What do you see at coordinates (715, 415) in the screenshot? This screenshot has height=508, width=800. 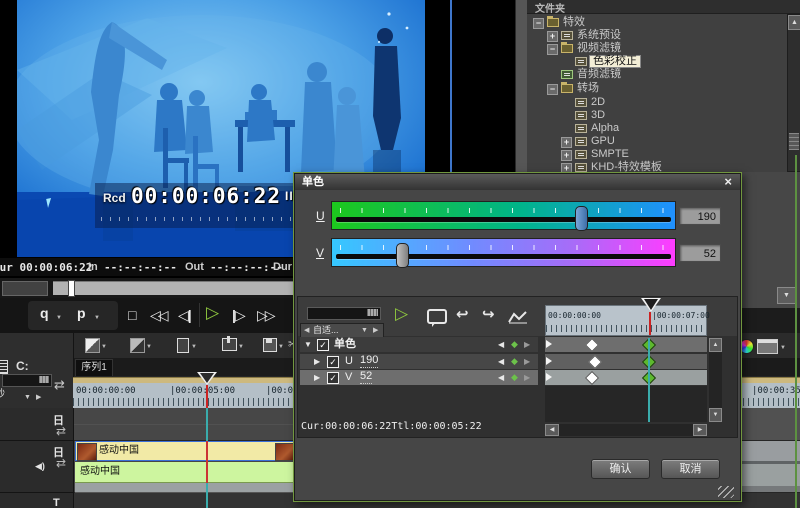 I see `scroll-down-icon: ▼` at bounding box center [715, 415].